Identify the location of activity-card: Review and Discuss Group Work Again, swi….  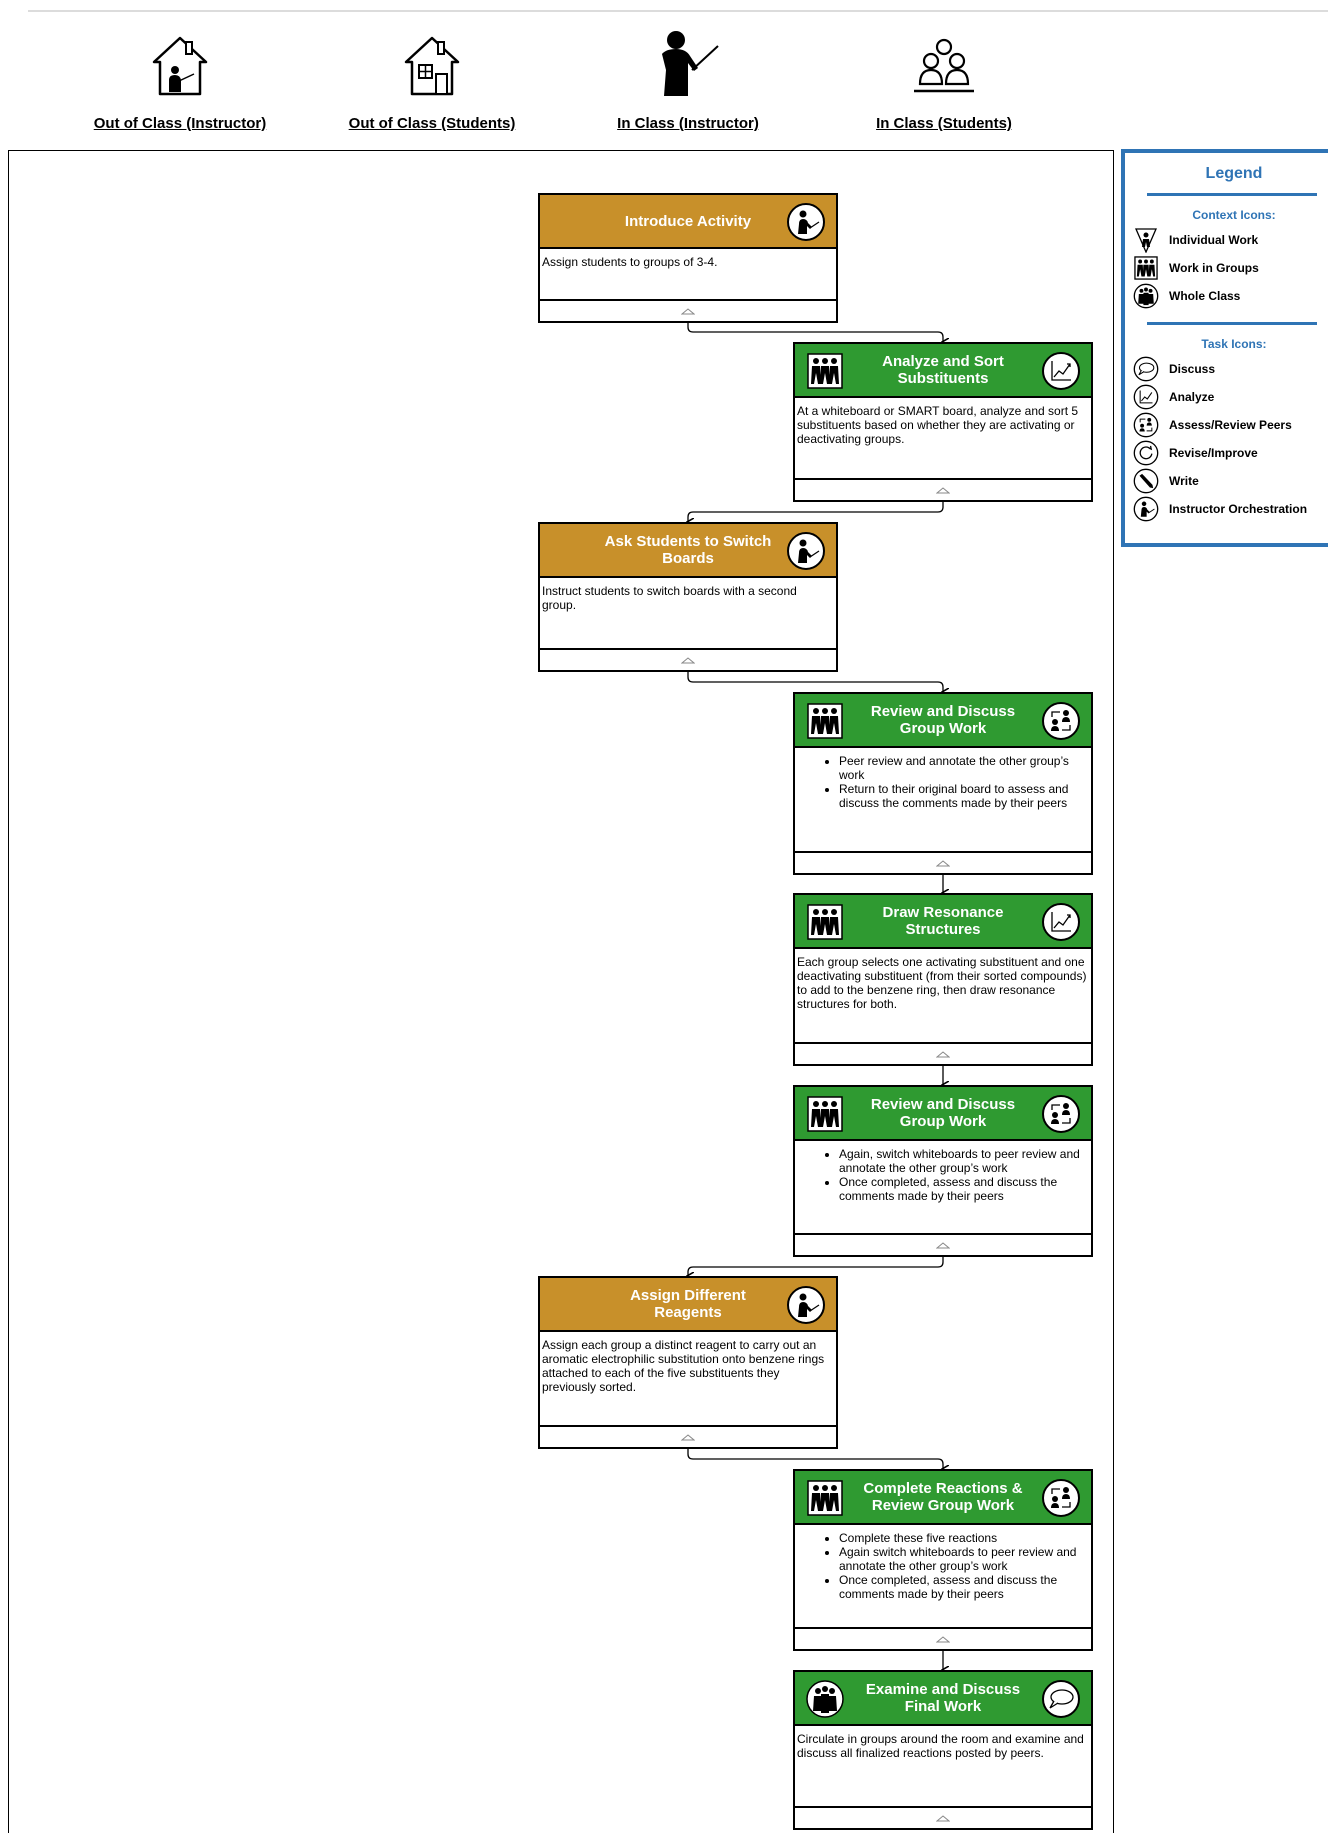
(943, 1171).